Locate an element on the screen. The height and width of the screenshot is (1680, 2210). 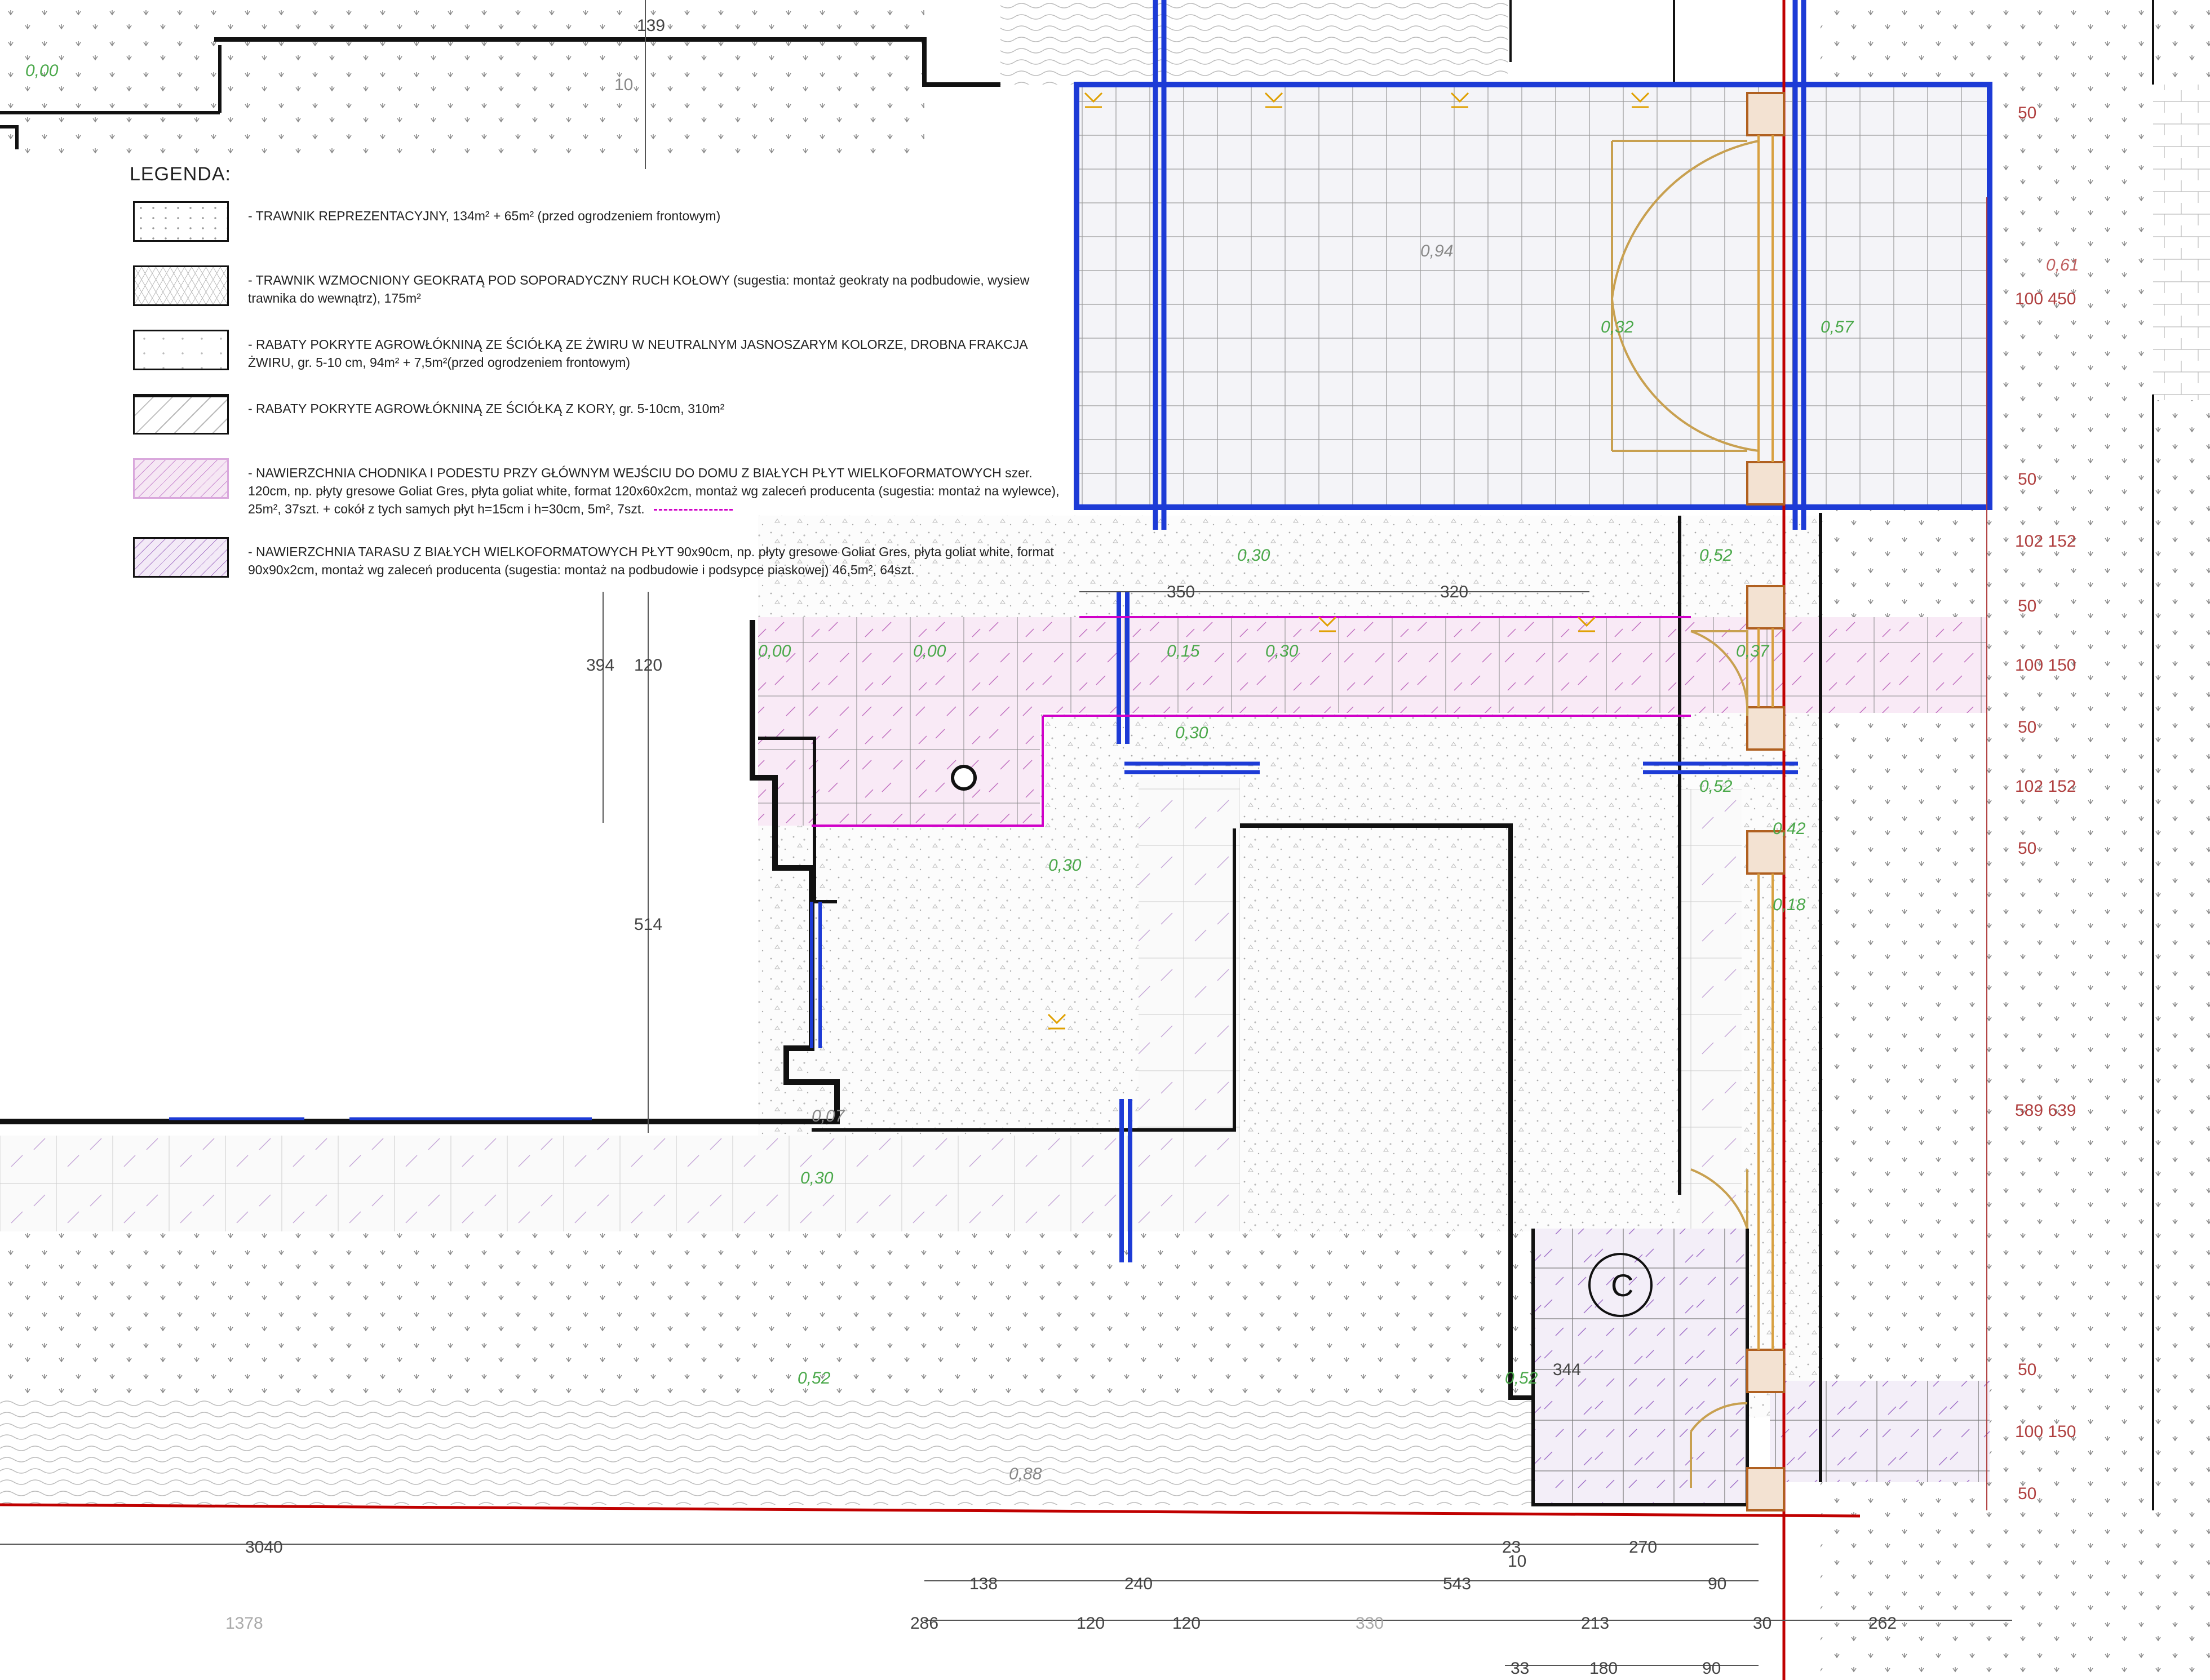
drawing-label: 139 is located at coordinates (651, 25).